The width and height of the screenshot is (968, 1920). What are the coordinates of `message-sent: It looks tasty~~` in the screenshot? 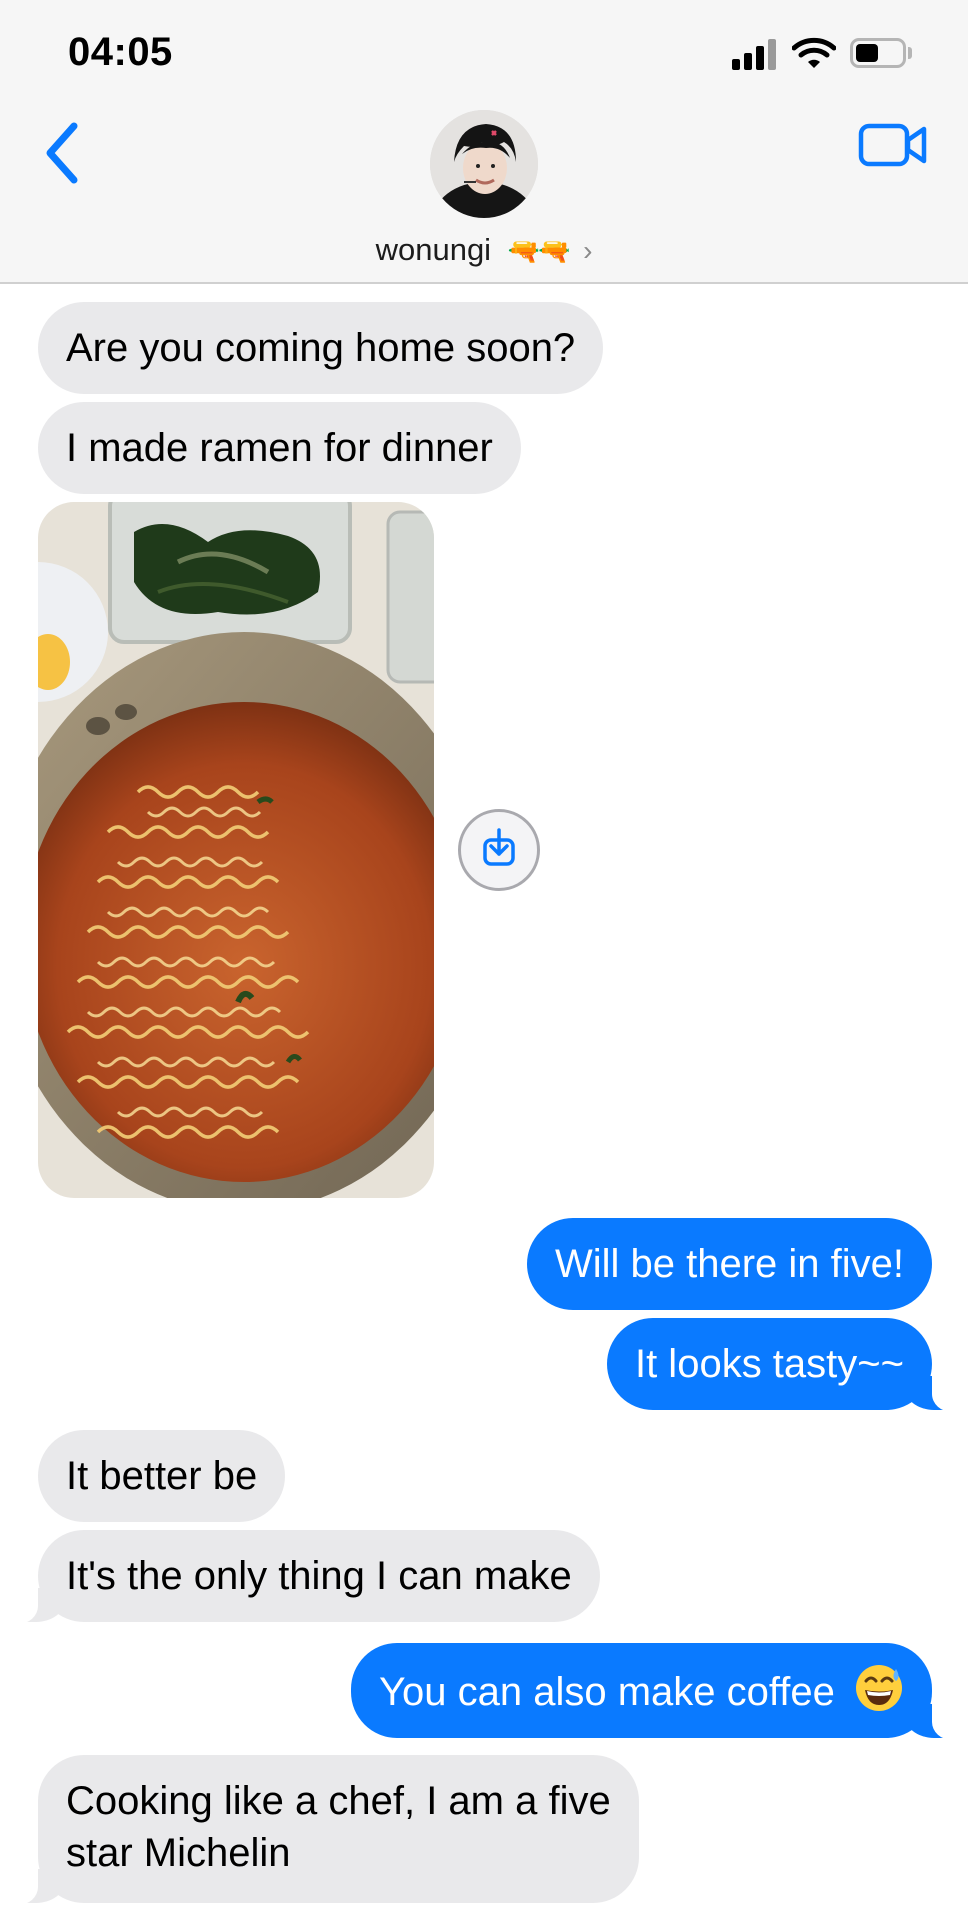 It's located at (782, 1365).